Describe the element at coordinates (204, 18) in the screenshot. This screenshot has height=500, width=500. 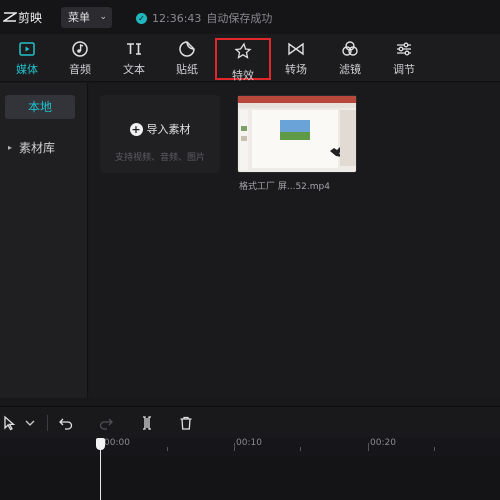
I see `save-status: ✓ 12:36:43 自动保存成功` at that location.